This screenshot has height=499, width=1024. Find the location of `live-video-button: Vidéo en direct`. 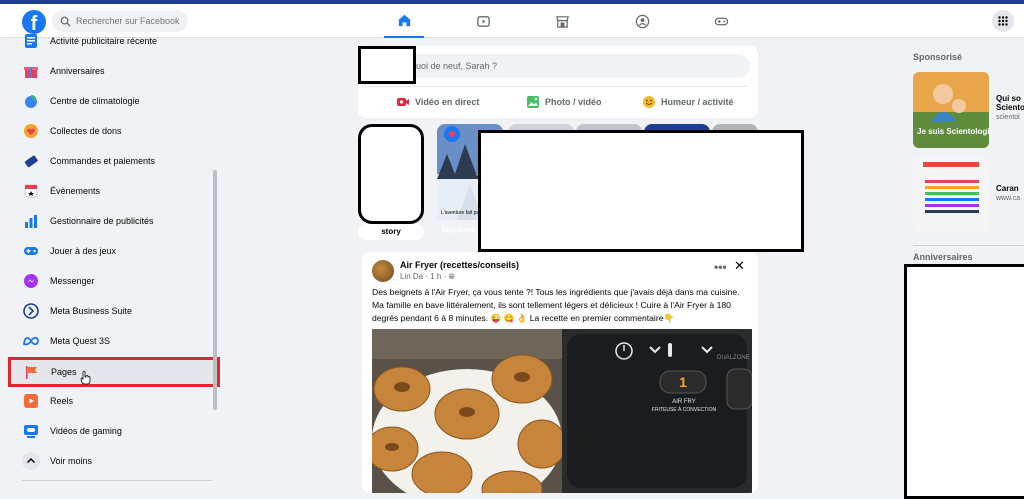

live-video-button: Vidéo en direct is located at coordinates (437, 102).